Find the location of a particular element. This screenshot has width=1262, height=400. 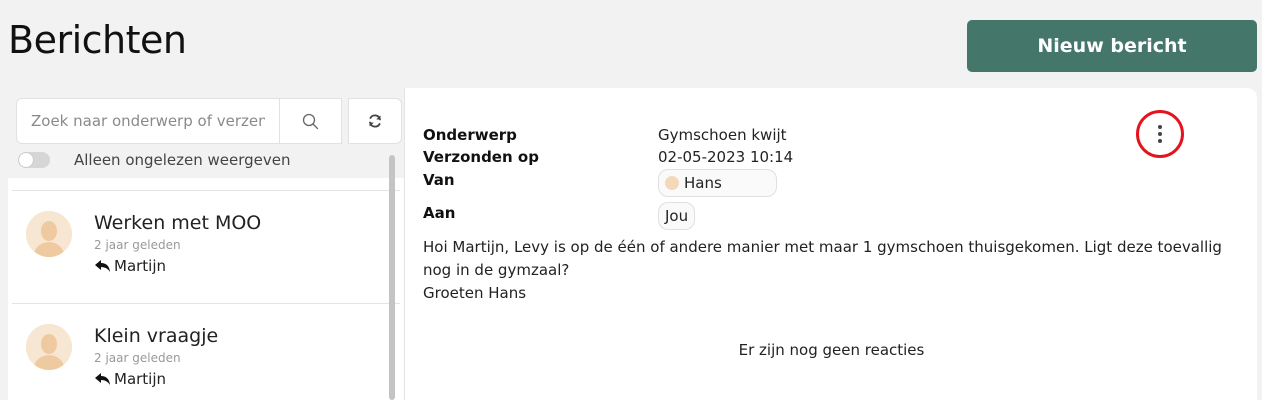

new-message-button: Nieuw bericht is located at coordinates (1112, 46).